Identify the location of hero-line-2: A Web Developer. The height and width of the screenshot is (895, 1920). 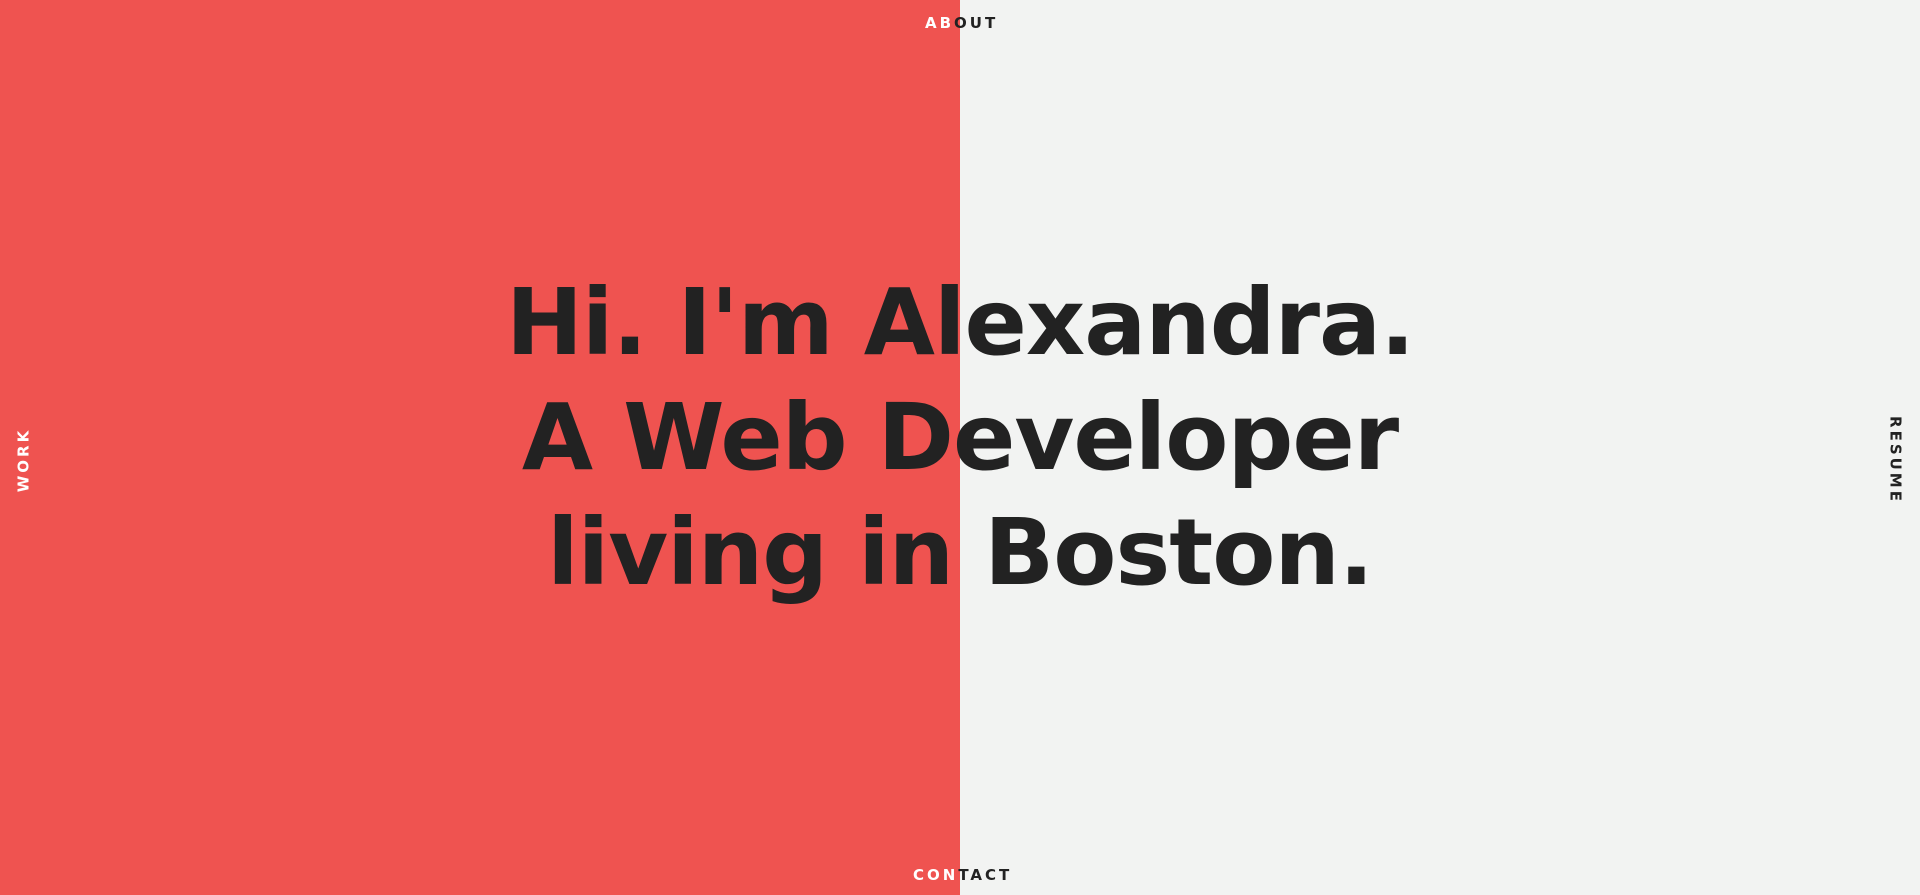
(960, 437).